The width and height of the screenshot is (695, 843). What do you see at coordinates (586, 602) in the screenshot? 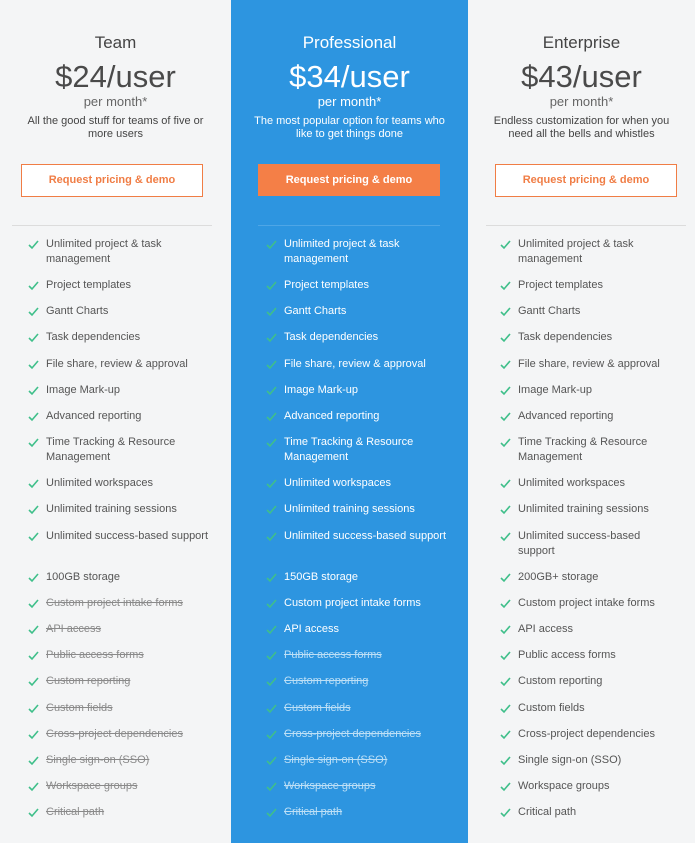
I see `feature-label: Custom project intake forms` at bounding box center [586, 602].